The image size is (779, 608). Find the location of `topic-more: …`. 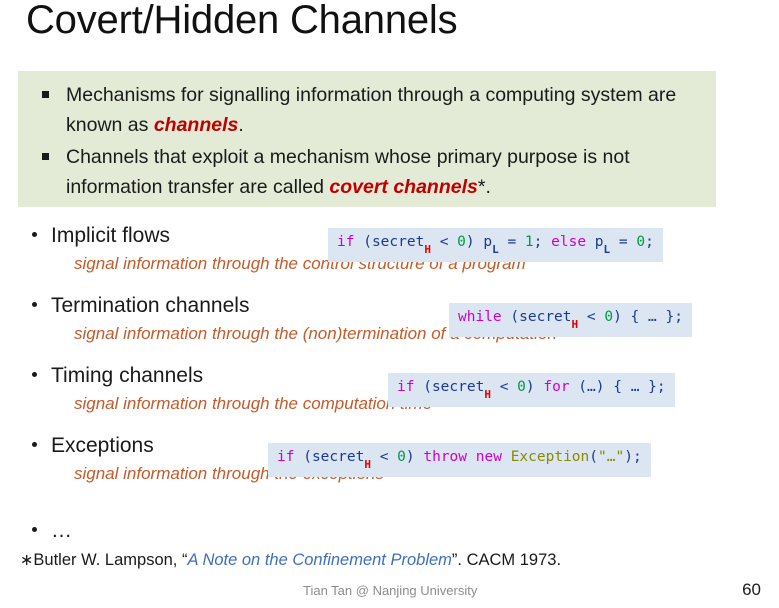

topic-more: … is located at coordinates (45, 531).